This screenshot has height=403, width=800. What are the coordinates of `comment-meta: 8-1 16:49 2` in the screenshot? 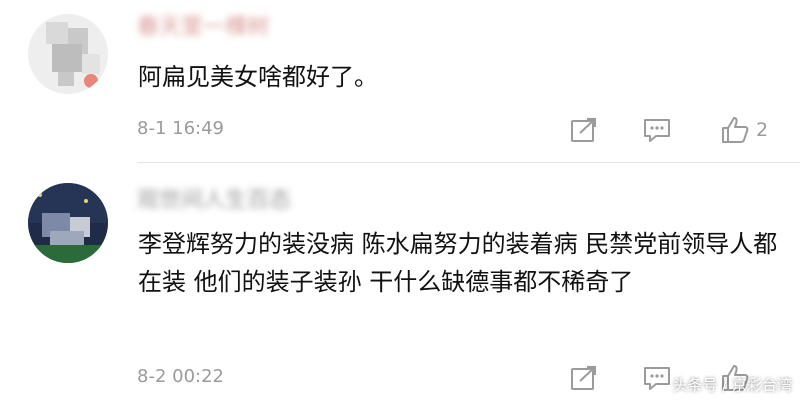 It's located at (453, 130).